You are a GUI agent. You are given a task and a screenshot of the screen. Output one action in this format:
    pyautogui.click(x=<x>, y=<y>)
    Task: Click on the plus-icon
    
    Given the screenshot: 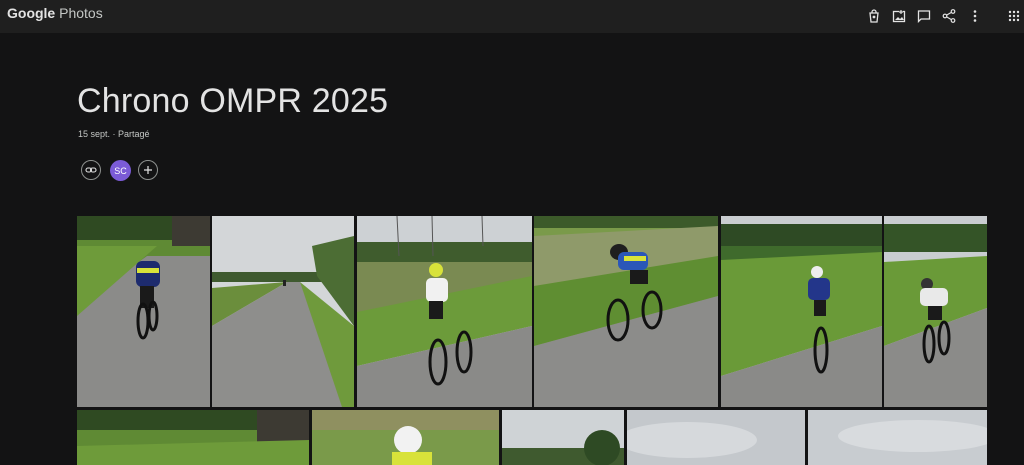 What is the action you would take?
    pyautogui.click(x=148, y=170)
    